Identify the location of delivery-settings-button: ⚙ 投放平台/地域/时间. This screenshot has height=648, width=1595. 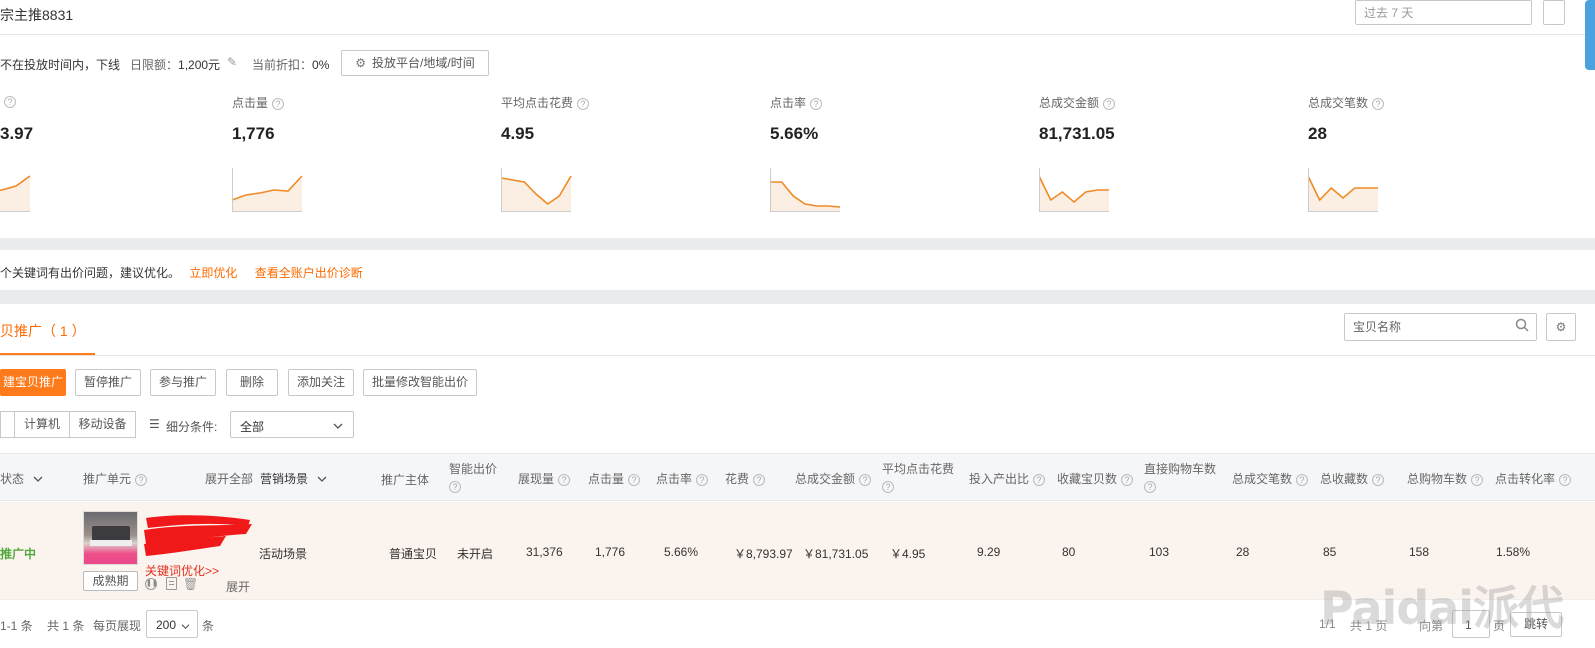
(415, 63).